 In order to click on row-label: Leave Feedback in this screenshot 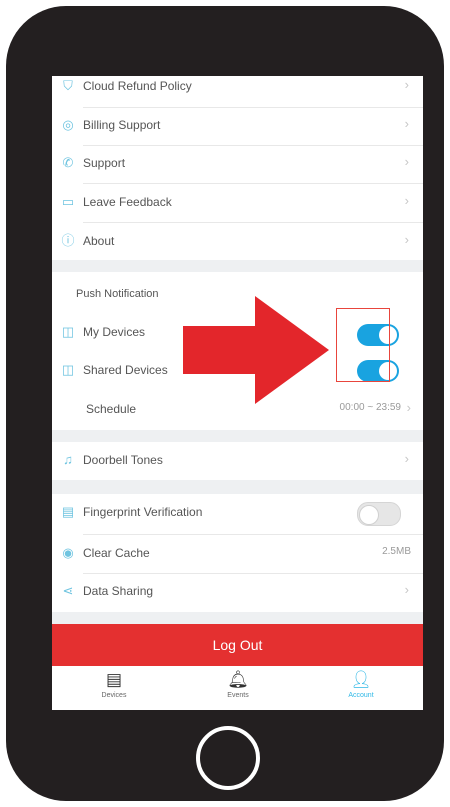, I will do `click(127, 202)`.